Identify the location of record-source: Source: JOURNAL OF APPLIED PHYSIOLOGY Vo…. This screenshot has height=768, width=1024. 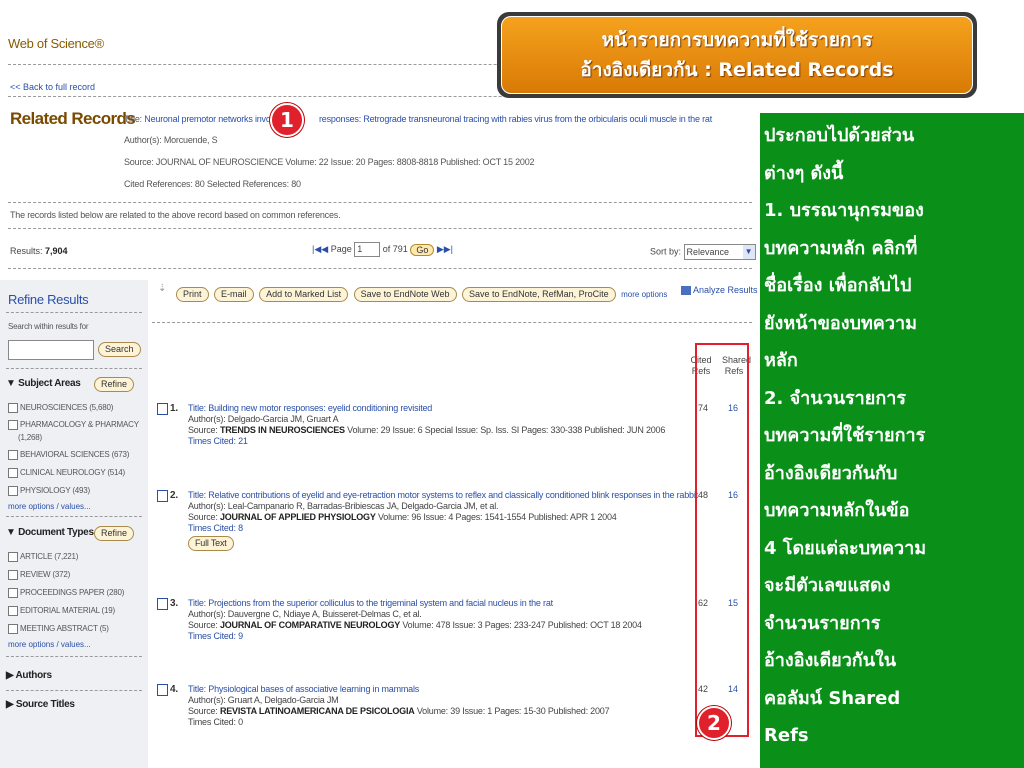
(402, 517).